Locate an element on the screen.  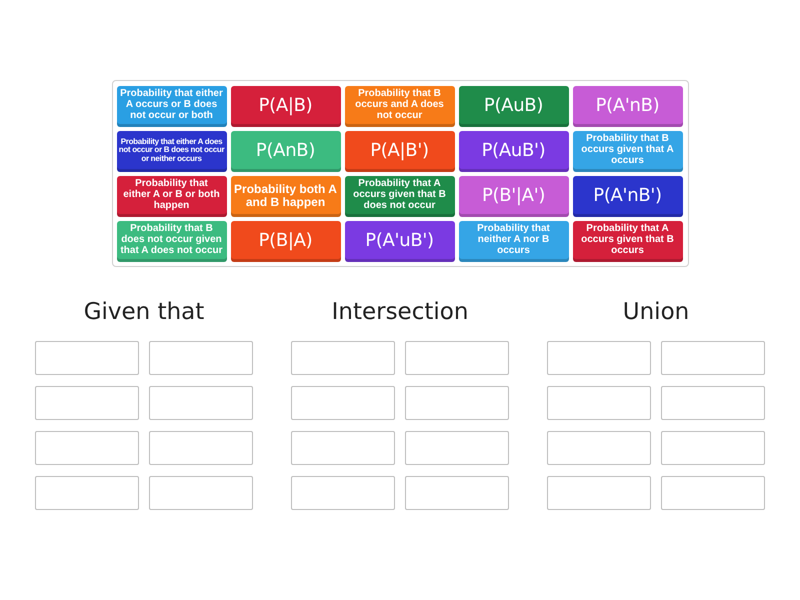
answer-card: Probability both A and B happen is located at coordinates (285, 196).